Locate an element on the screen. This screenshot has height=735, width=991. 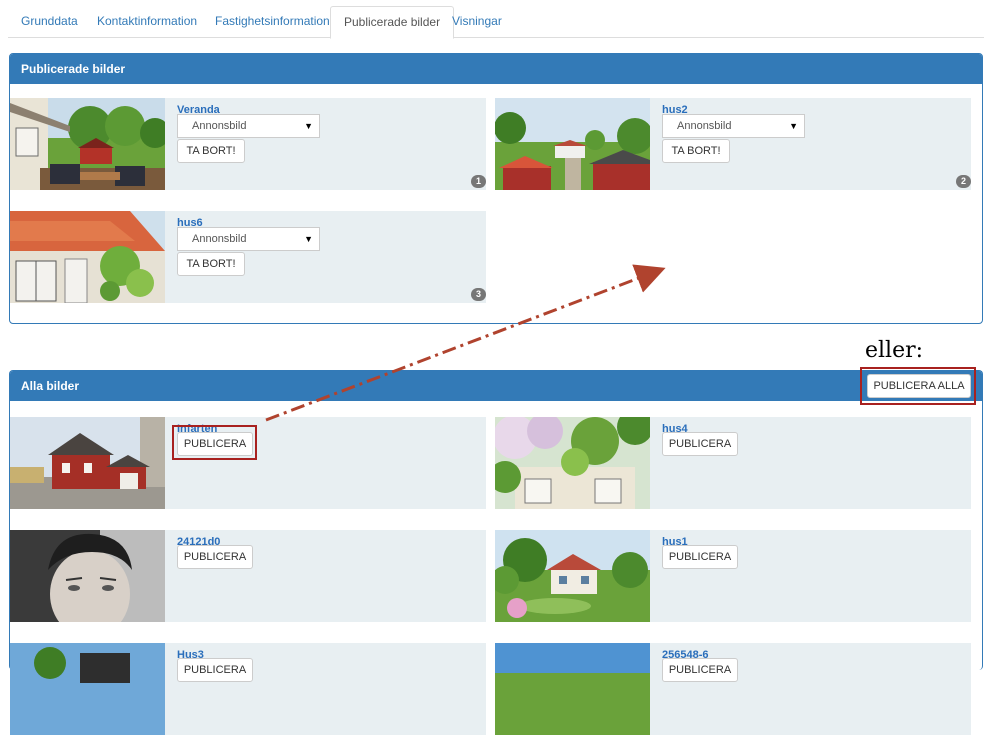
image-thumbnail-hus6 is located at coordinates (87, 257).